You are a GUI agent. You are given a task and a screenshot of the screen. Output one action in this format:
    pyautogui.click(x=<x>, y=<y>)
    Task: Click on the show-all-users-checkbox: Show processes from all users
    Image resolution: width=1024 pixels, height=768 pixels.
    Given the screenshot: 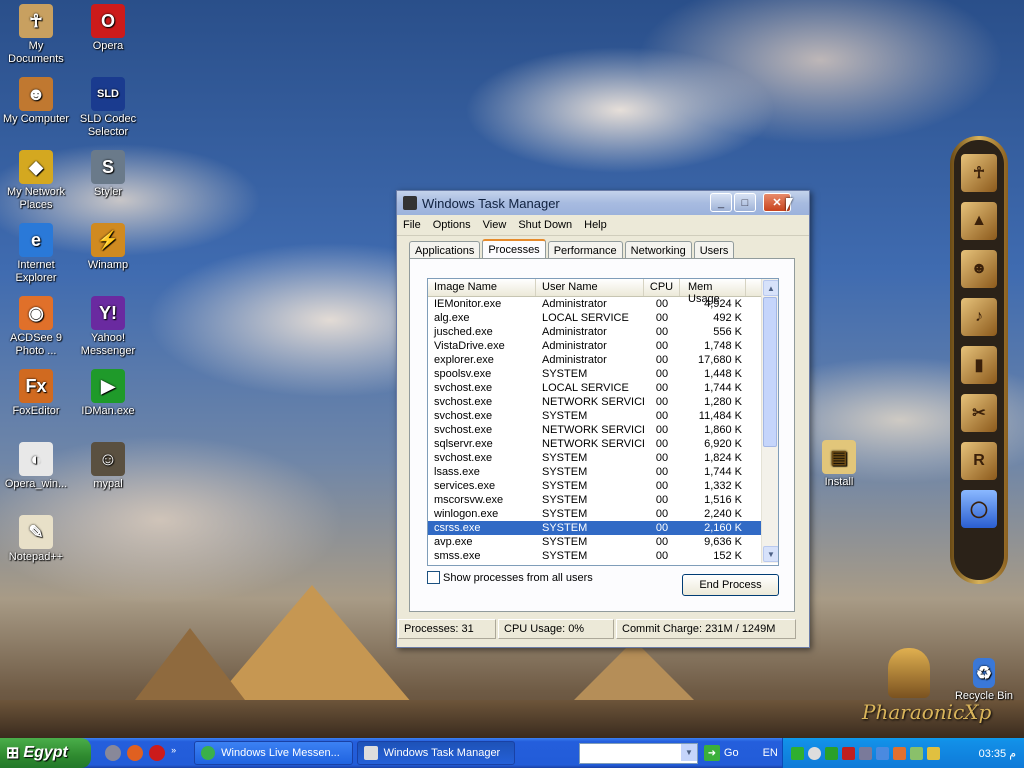 What is the action you would take?
    pyautogui.click(x=510, y=577)
    